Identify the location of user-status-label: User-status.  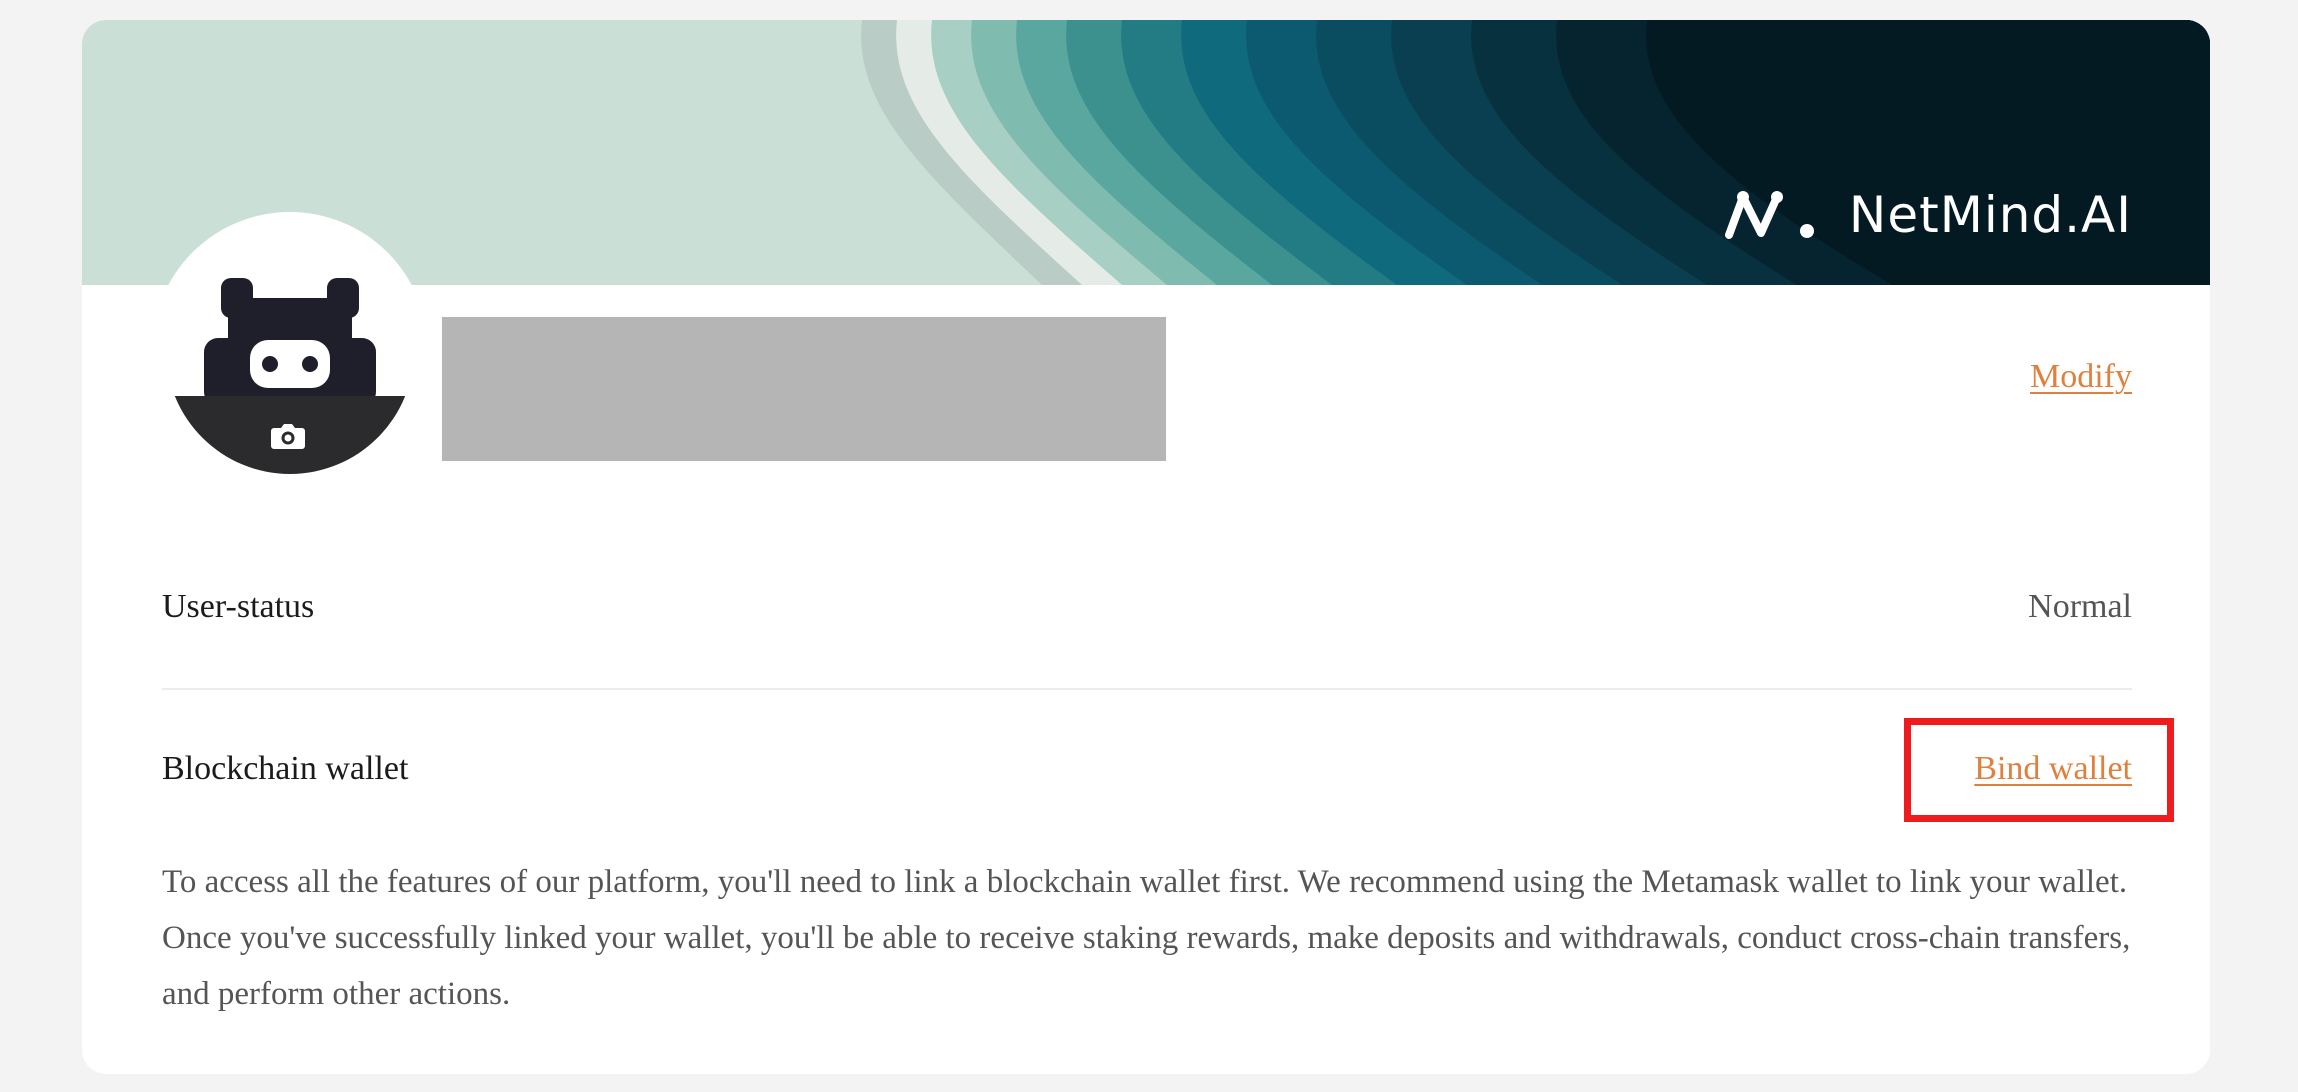
(238, 606).